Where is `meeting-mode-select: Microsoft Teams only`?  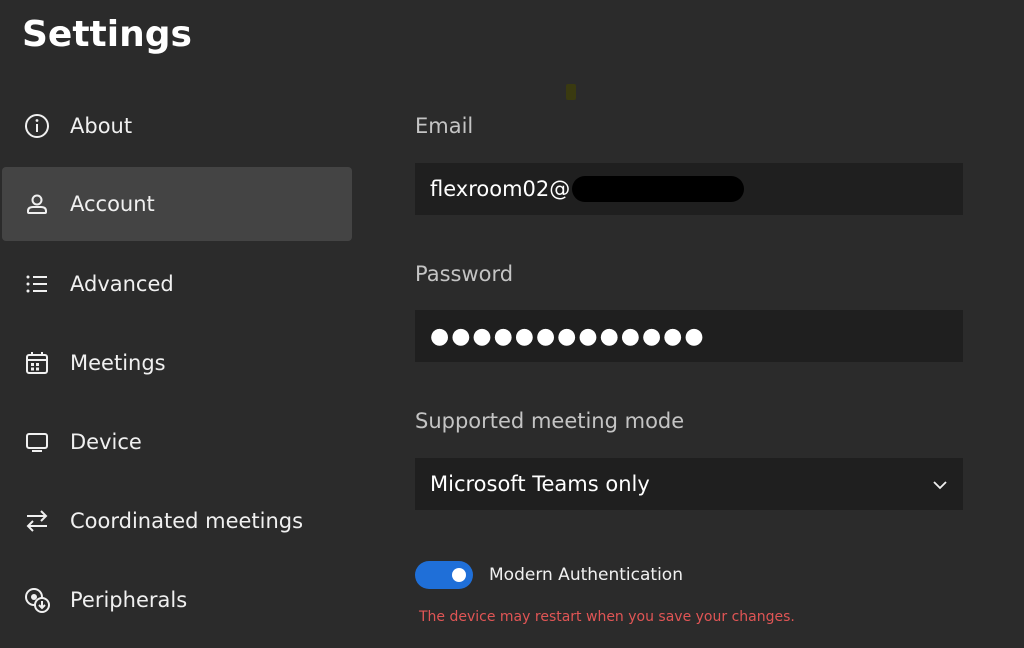 meeting-mode-select: Microsoft Teams only is located at coordinates (689, 484).